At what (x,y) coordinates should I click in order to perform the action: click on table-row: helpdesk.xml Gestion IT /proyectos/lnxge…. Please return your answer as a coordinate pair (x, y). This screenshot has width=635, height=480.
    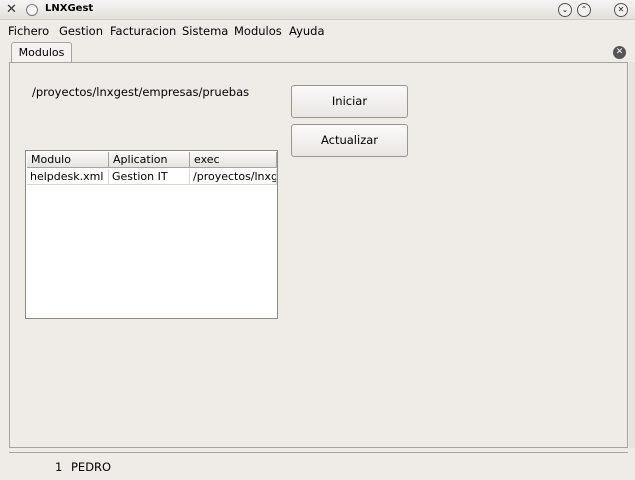
    Looking at the image, I should click on (152, 177).